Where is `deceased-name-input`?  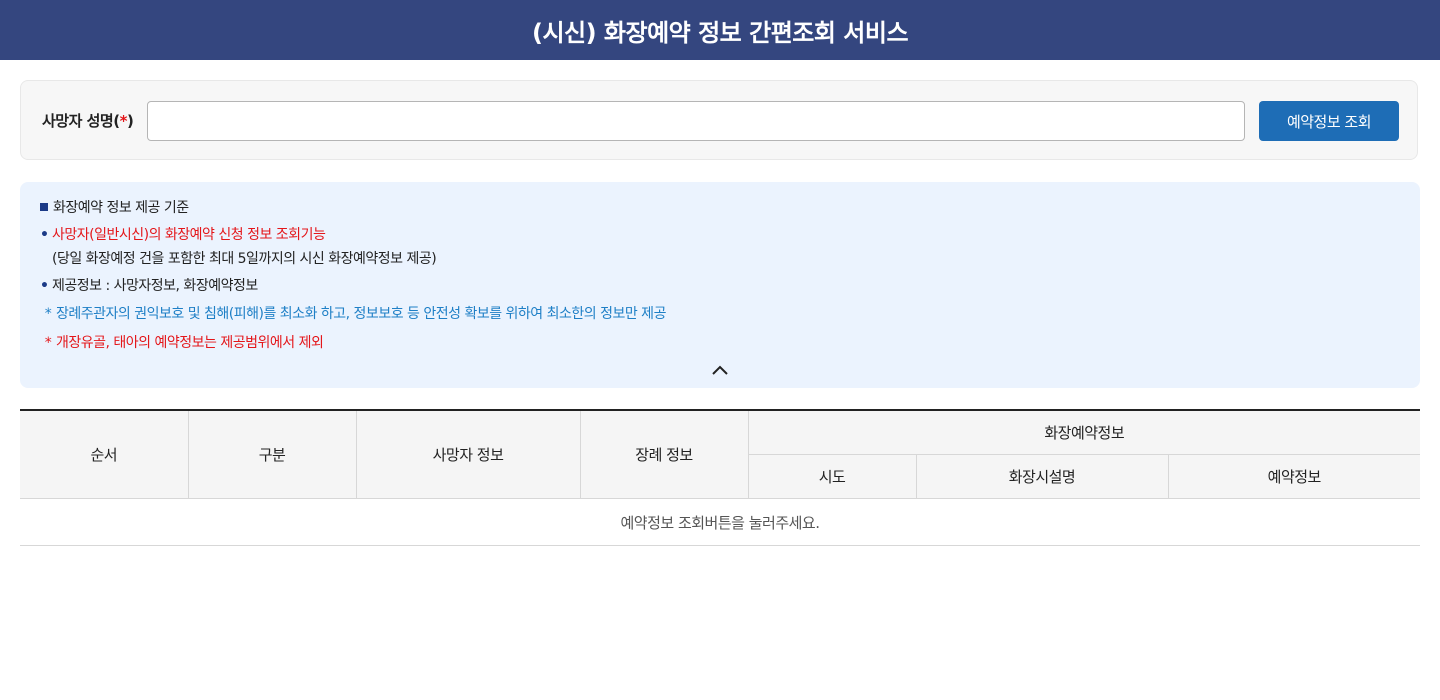 deceased-name-input is located at coordinates (696, 121).